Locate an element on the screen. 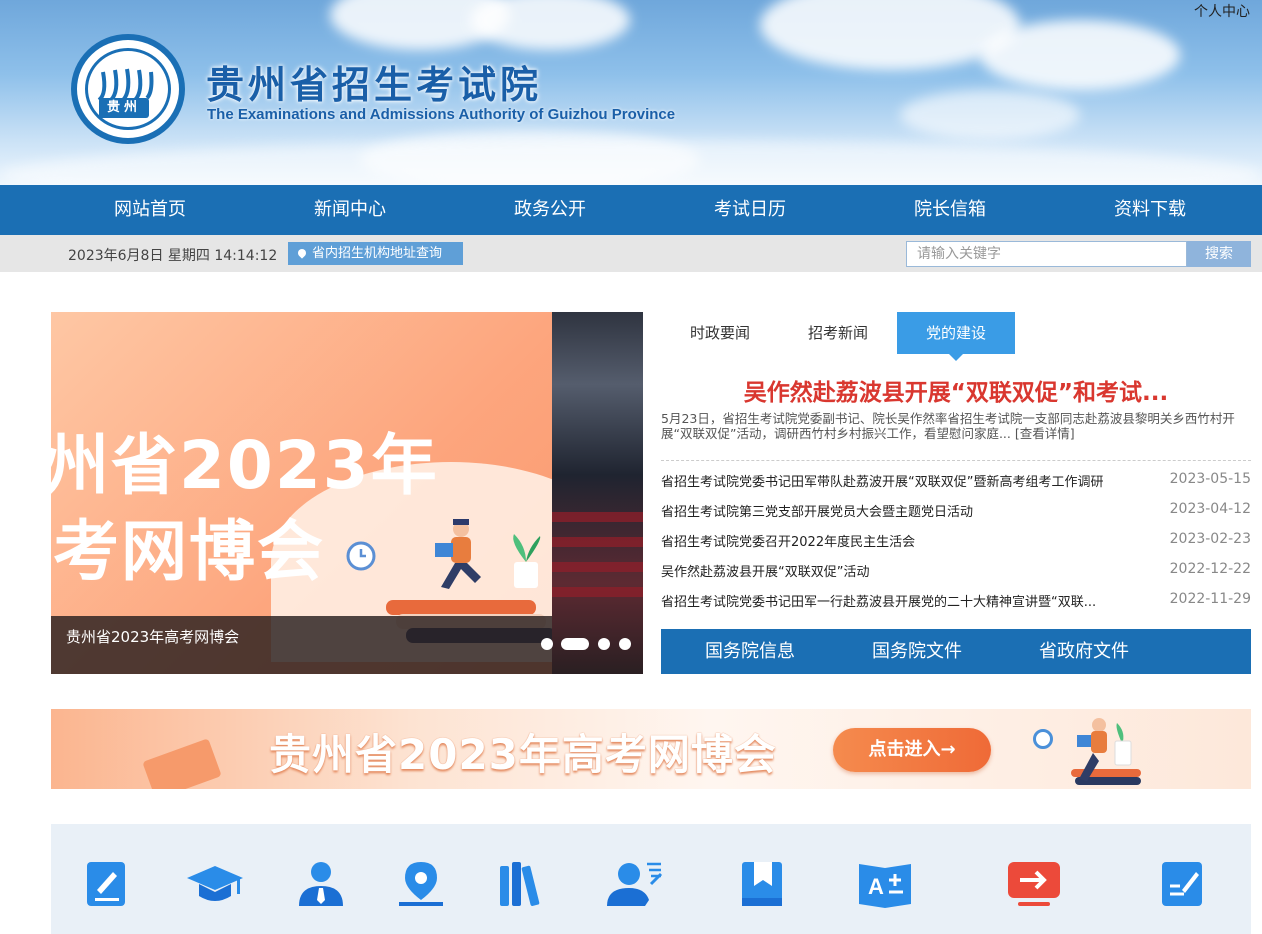 This screenshot has height=934, width=1262. slide-text-line2: 考网博会 is located at coordinates (189, 551).